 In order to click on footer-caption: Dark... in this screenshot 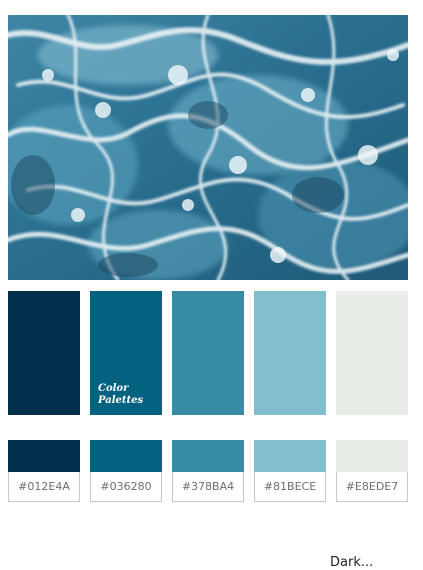, I will do `click(352, 562)`.